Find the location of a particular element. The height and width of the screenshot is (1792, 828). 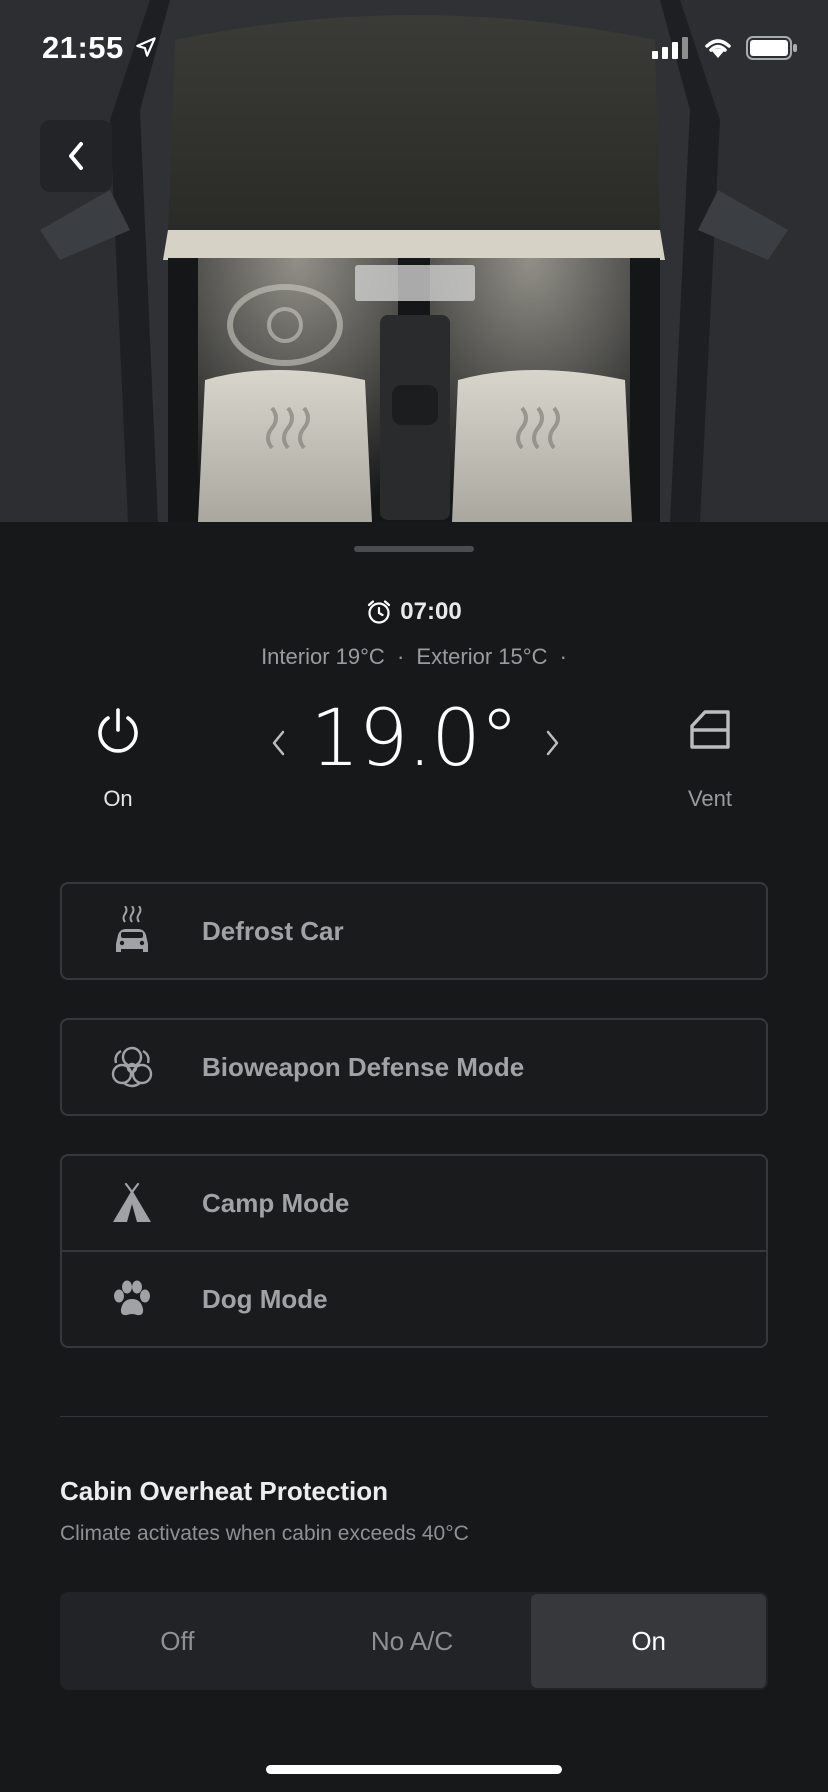

back-button is located at coordinates (76, 156).